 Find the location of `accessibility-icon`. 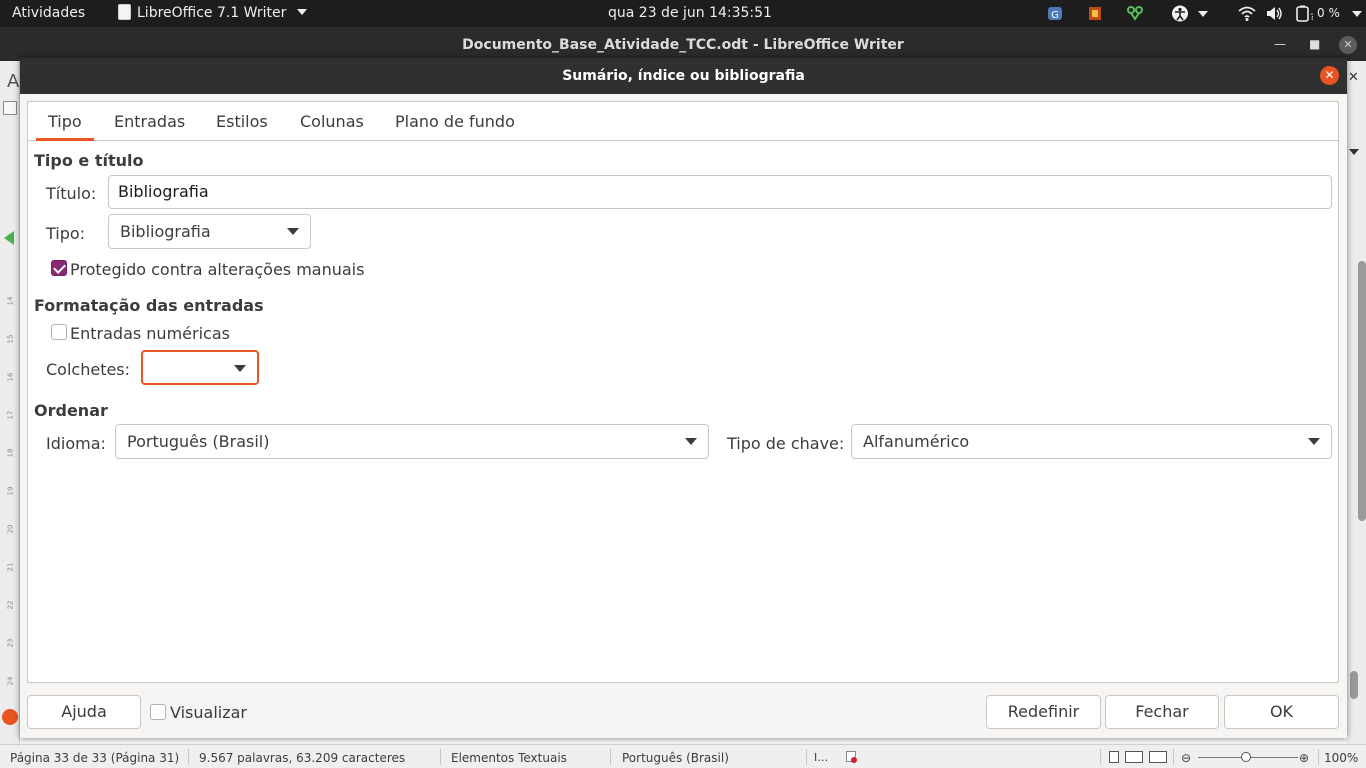

accessibility-icon is located at coordinates (1180, 13).